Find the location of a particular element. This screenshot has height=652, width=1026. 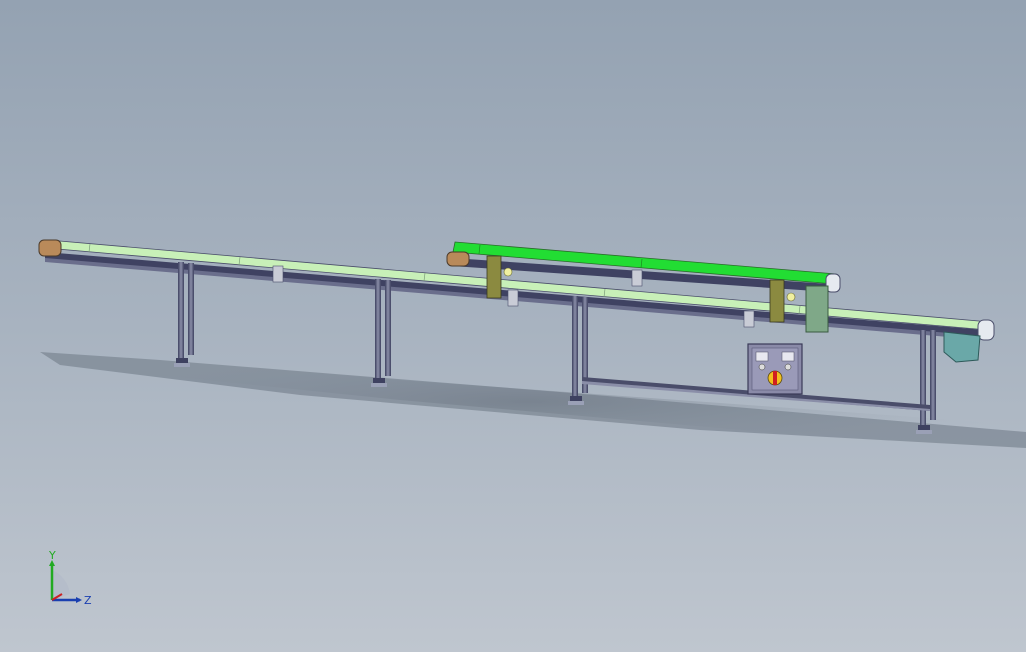

y-axis-label: Y is located at coordinates (52, 556).